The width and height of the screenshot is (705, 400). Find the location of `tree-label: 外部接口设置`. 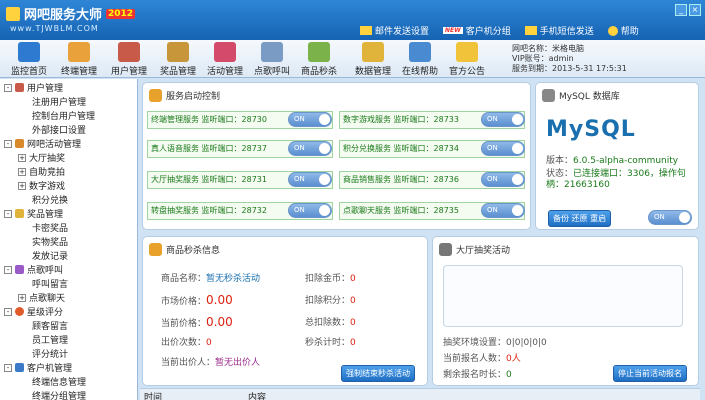

tree-label: 外部接口设置 is located at coordinates (59, 131).